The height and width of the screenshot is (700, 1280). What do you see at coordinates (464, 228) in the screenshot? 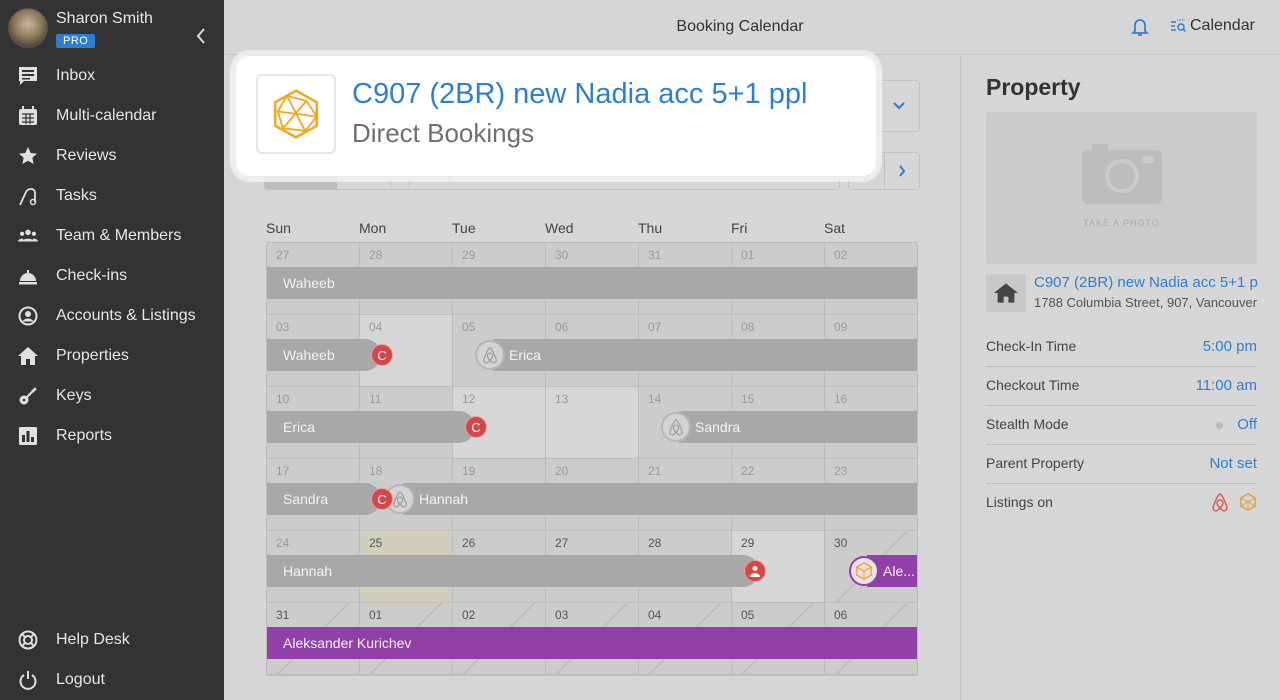
I see `weekday-label: Tue` at bounding box center [464, 228].